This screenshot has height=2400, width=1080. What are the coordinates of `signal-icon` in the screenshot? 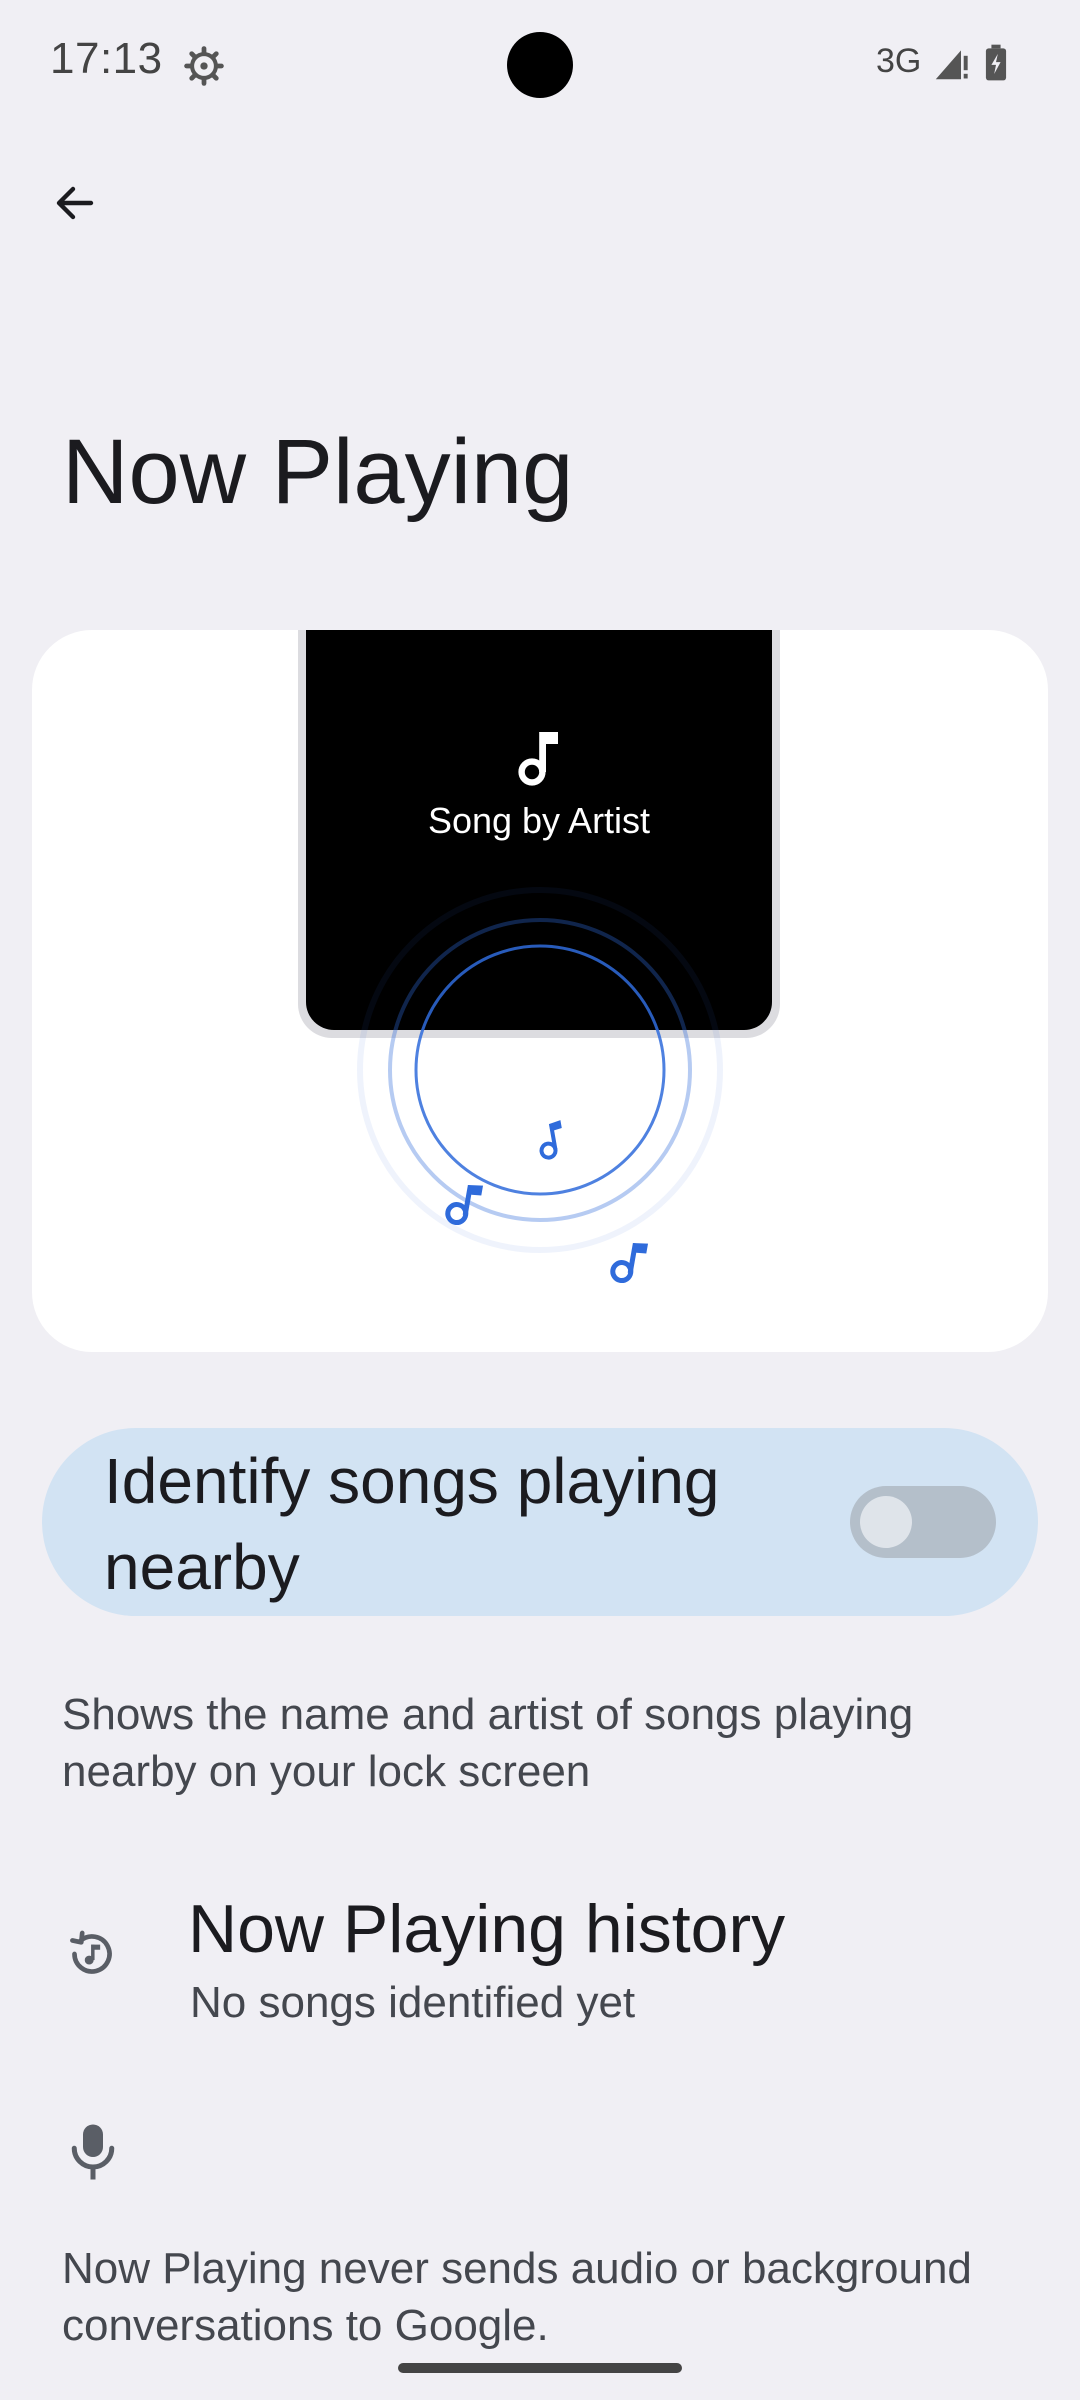 It's located at (951, 65).